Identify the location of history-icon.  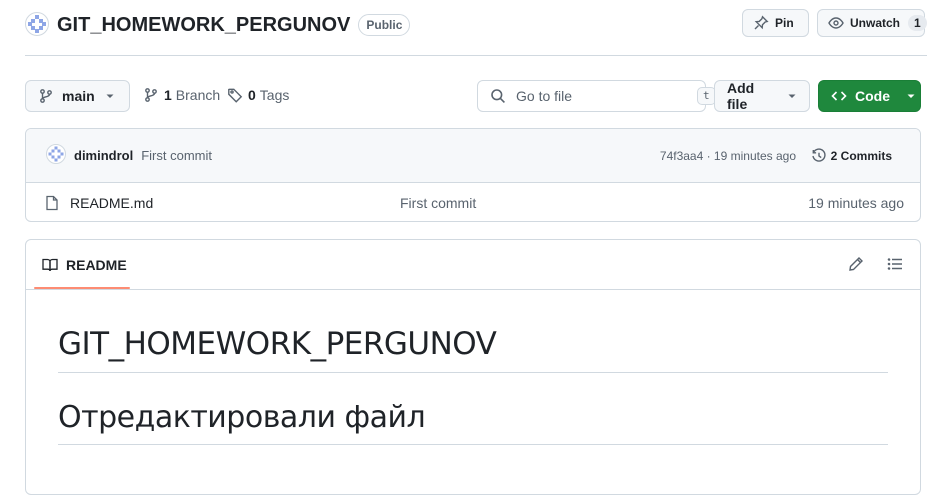
(819, 155).